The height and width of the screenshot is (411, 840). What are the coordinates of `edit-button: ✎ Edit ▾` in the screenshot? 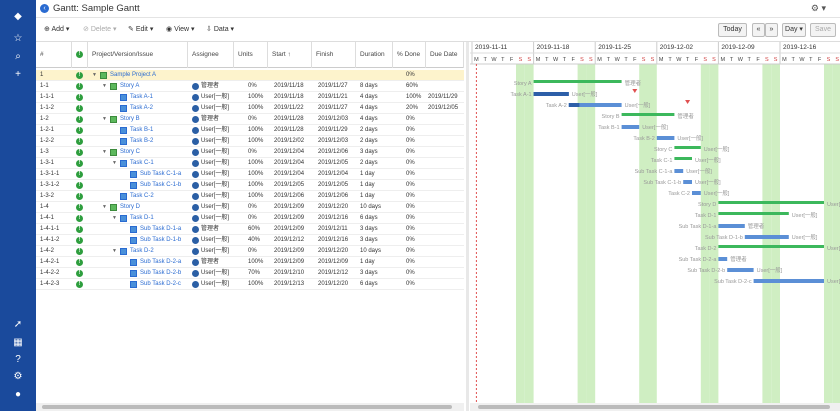 It's located at (140, 29).